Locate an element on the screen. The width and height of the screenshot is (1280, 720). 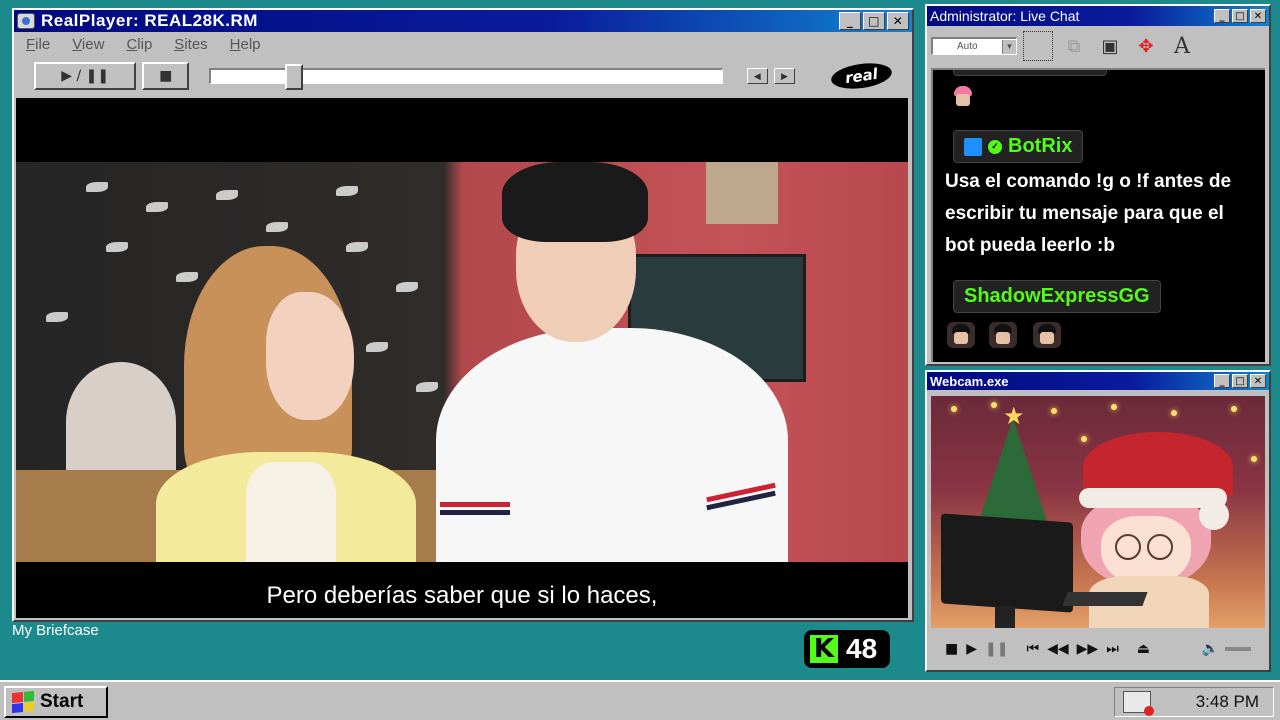
viewer-count-badge: K 48 is located at coordinates (847, 649).